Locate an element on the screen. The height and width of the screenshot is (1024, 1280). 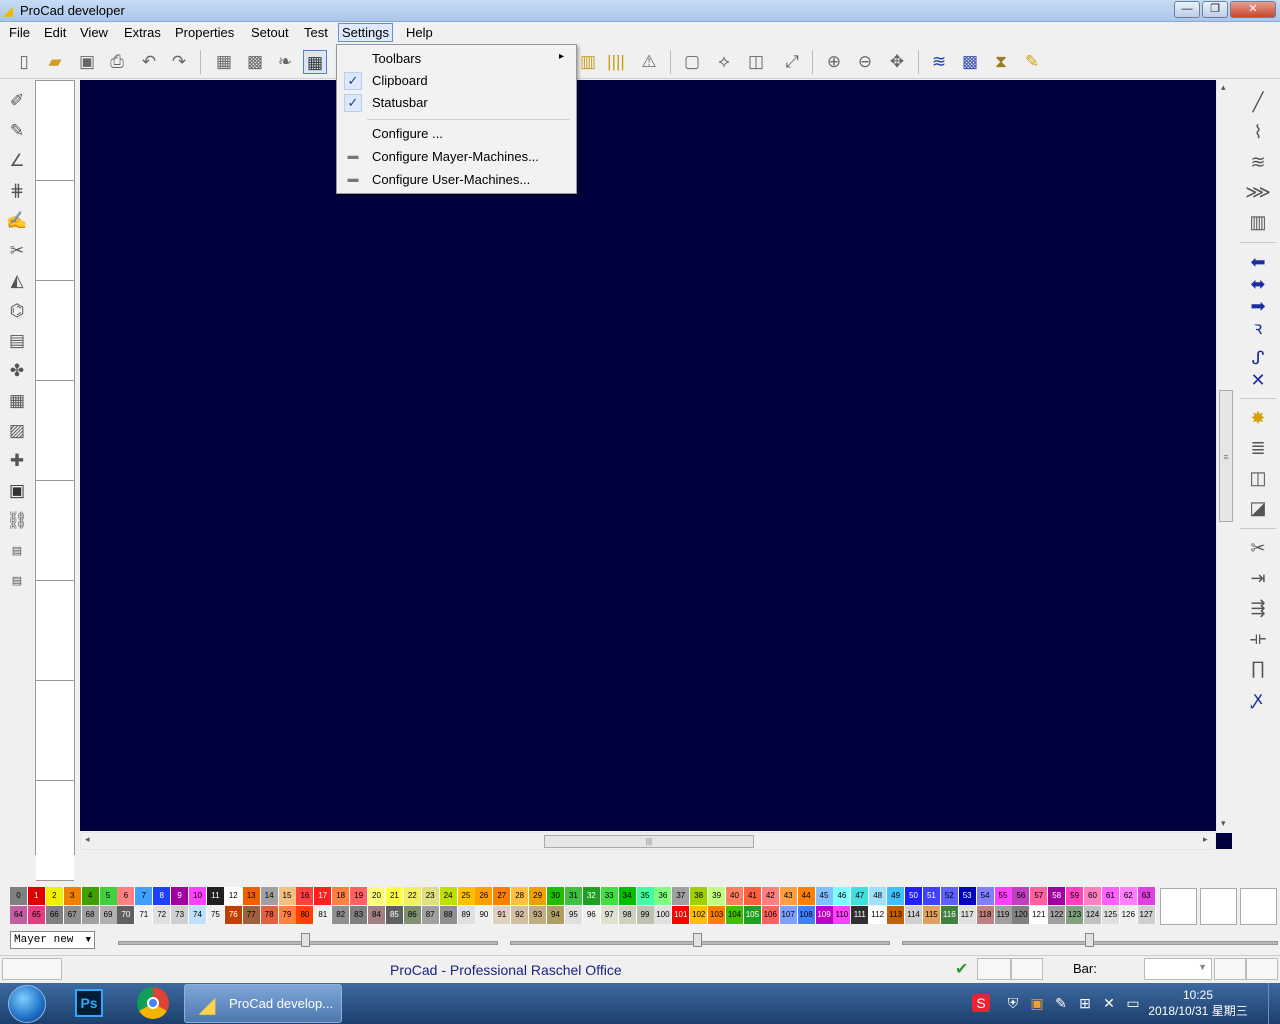
palette-color-74: 74 is located at coordinates (198, 915).